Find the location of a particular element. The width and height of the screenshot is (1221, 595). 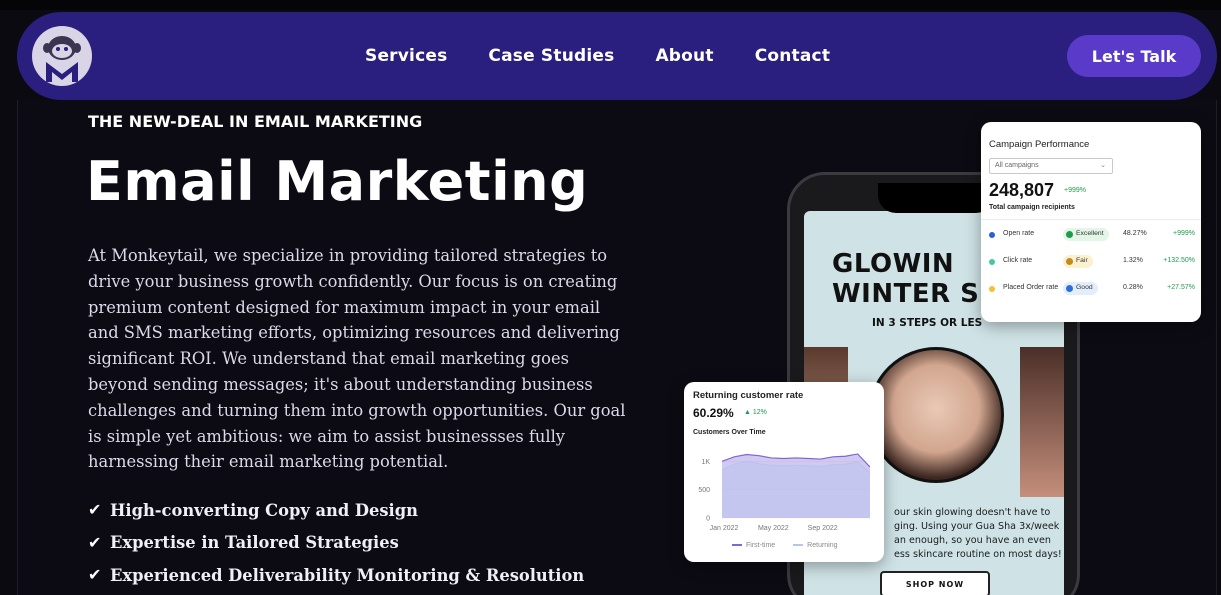

metric-row-open: Open rate Excellent 48.27% +999% is located at coordinates (1092, 235).